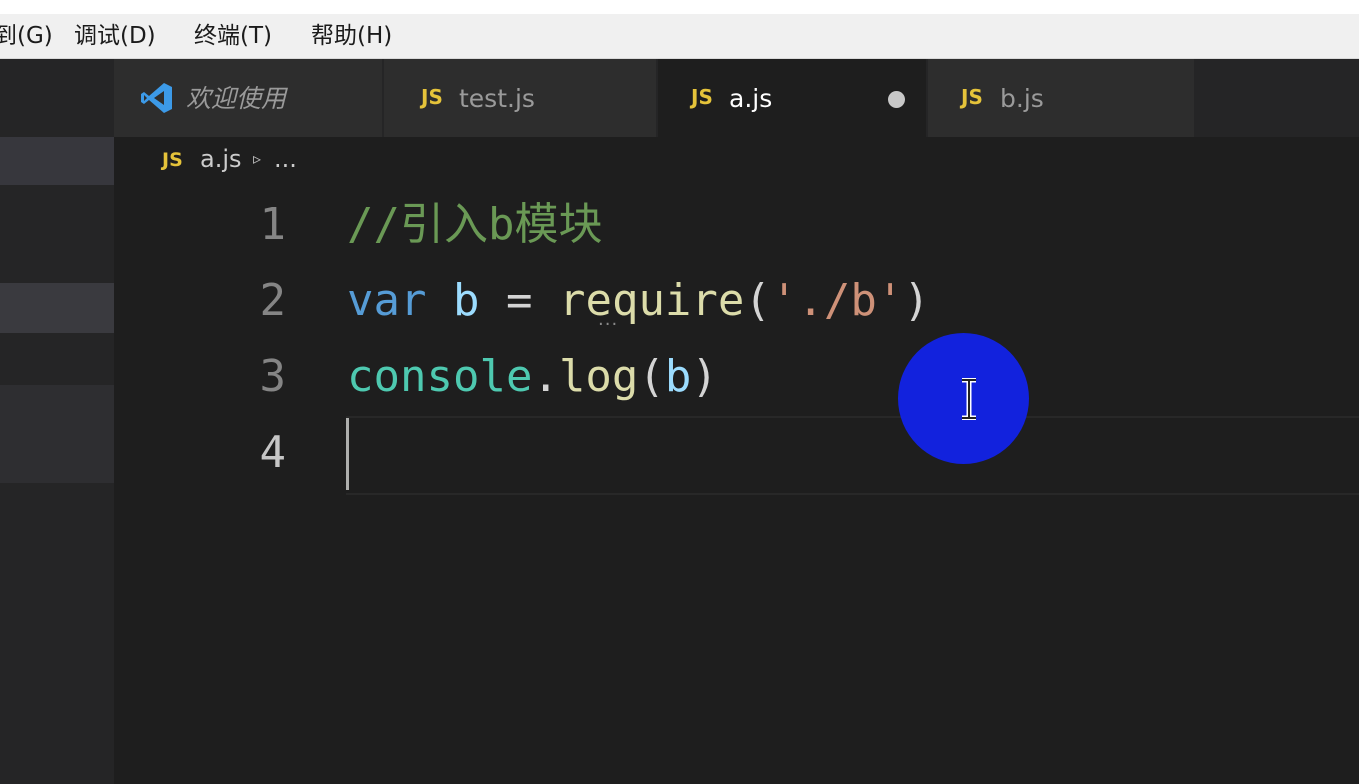 Image resolution: width=1359 pixels, height=784 pixels. Describe the element at coordinates (440, 376) in the screenshot. I see `code-object: console` at that location.